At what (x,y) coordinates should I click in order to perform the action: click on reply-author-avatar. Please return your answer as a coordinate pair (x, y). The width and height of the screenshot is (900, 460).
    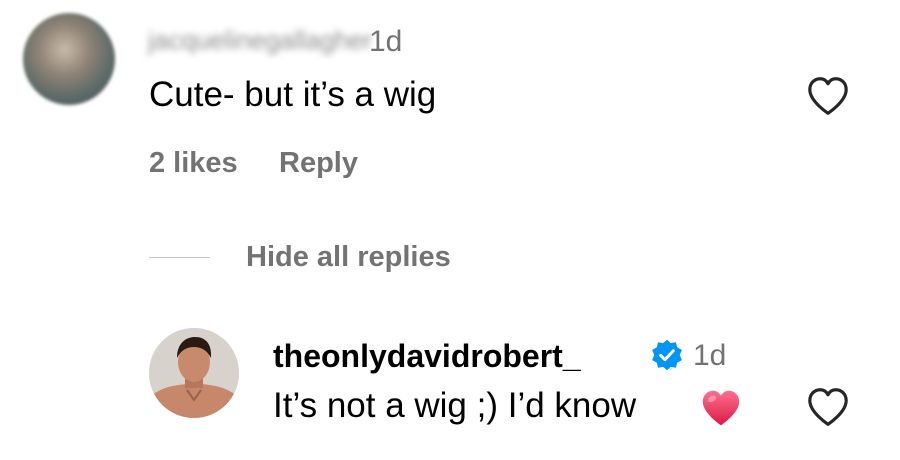
    Looking at the image, I should click on (194, 373).